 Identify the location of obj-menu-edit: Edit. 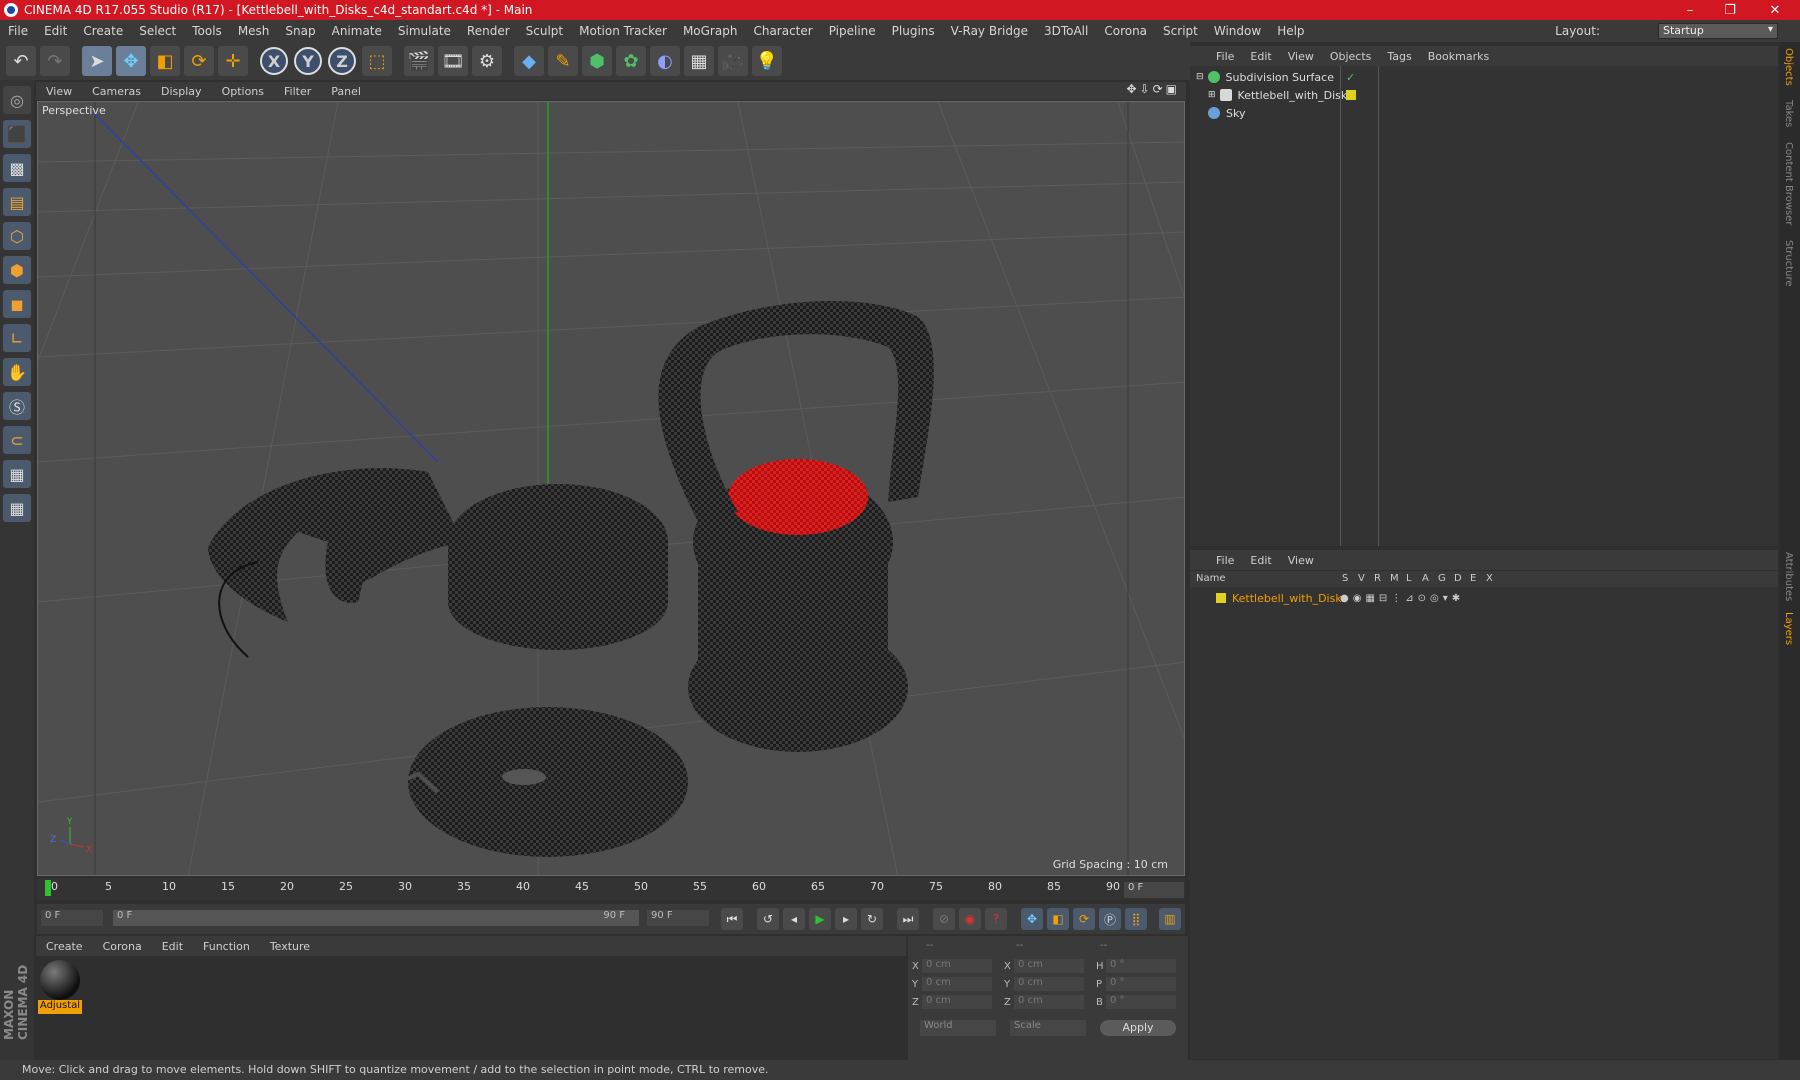
(1260, 56).